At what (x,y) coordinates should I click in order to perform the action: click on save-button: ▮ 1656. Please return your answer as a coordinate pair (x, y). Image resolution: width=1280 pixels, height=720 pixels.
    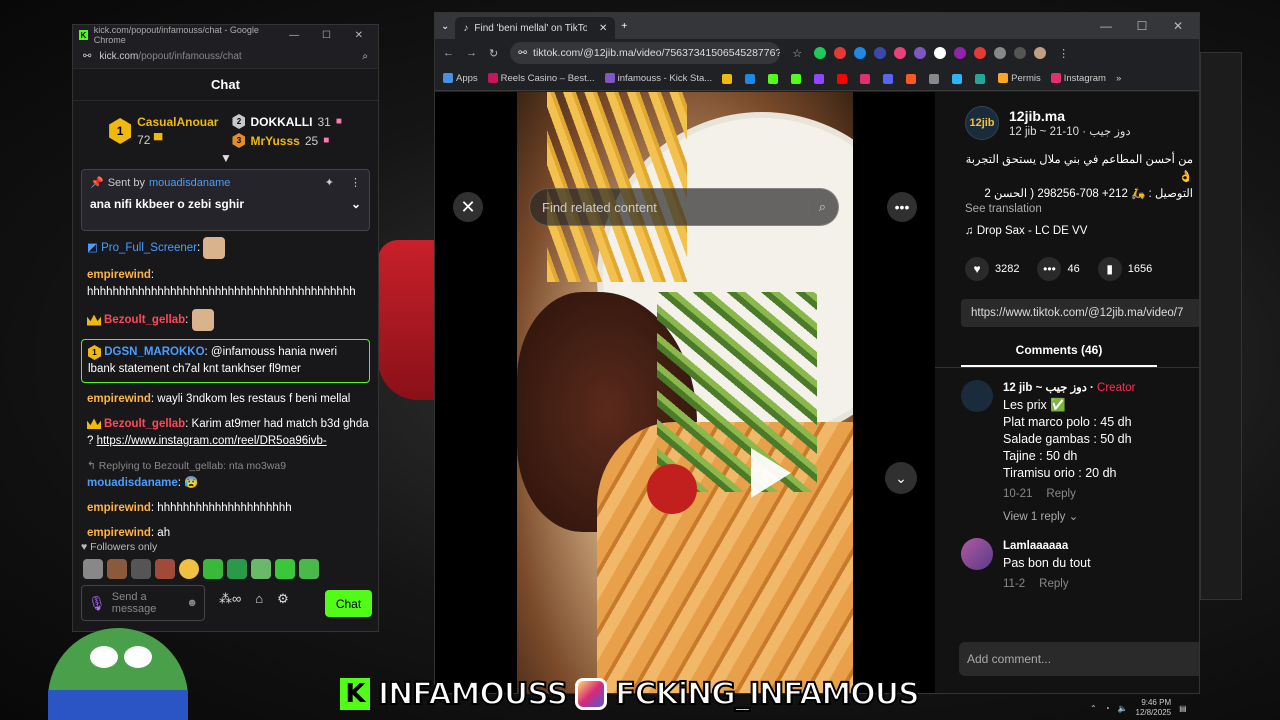
    Looking at the image, I should click on (1124, 269).